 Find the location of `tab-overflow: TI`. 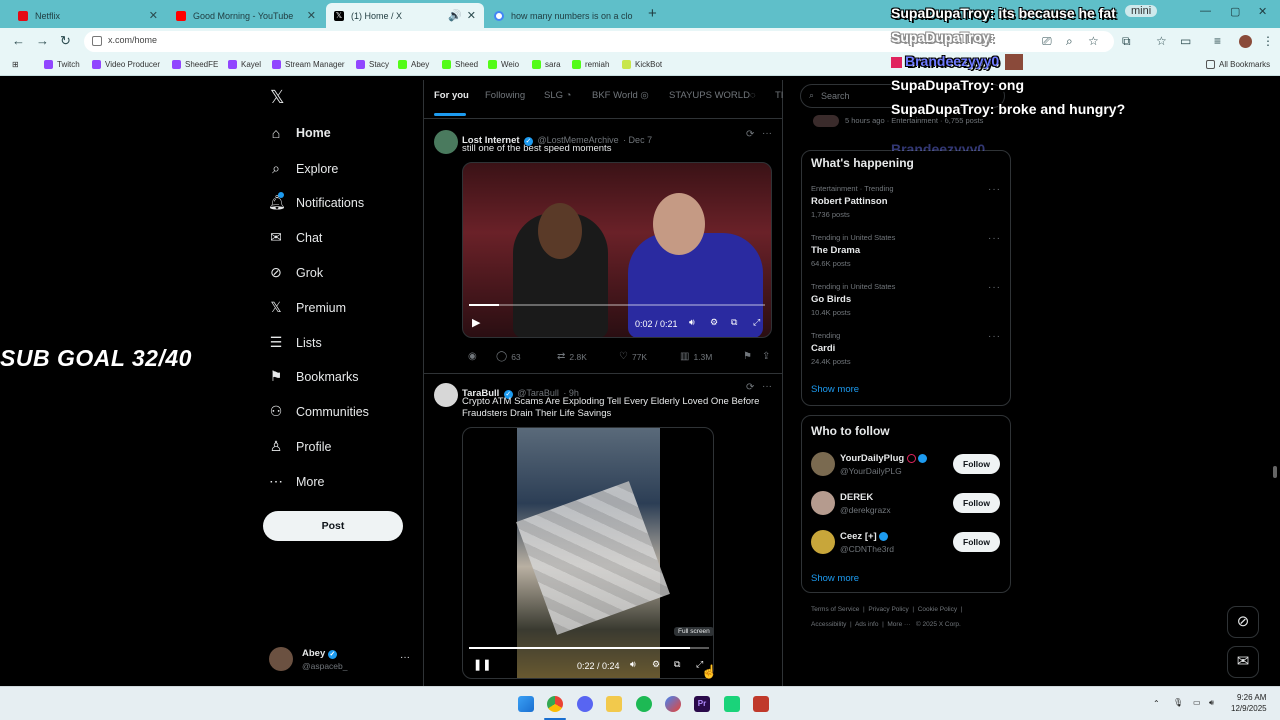

tab-overflow: TI is located at coordinates (779, 95).